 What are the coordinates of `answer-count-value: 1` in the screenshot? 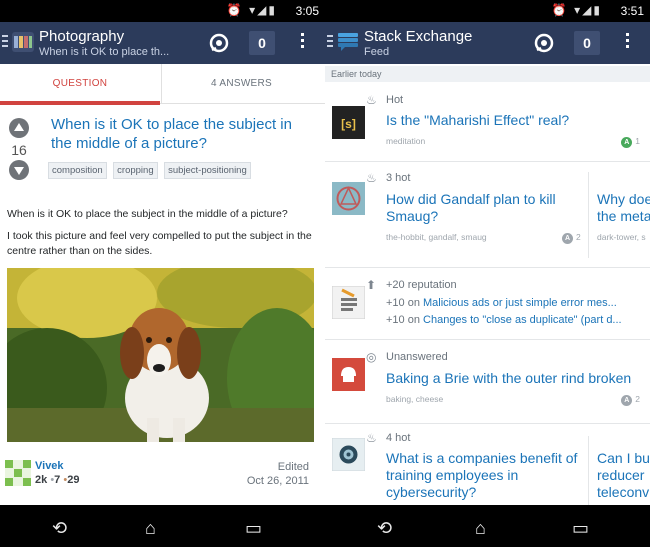 It's located at (637, 141).